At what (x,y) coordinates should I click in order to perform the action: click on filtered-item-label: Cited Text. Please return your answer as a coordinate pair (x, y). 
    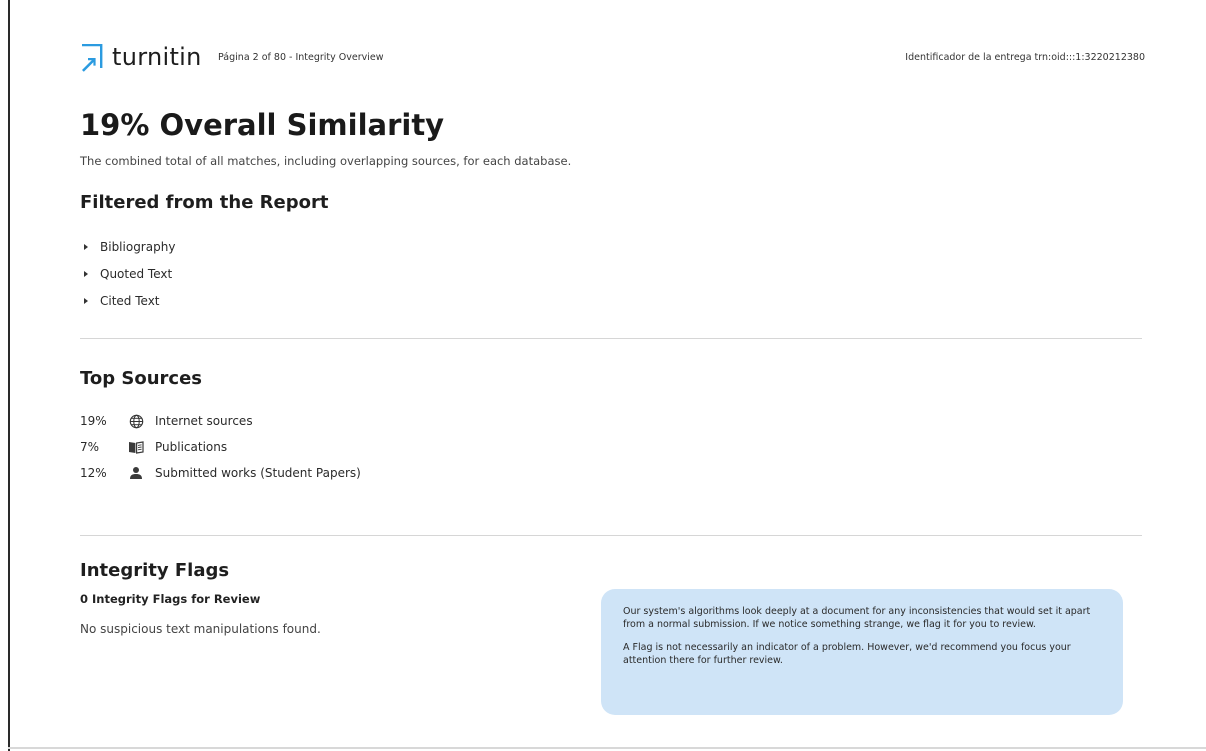
    Looking at the image, I should click on (130, 300).